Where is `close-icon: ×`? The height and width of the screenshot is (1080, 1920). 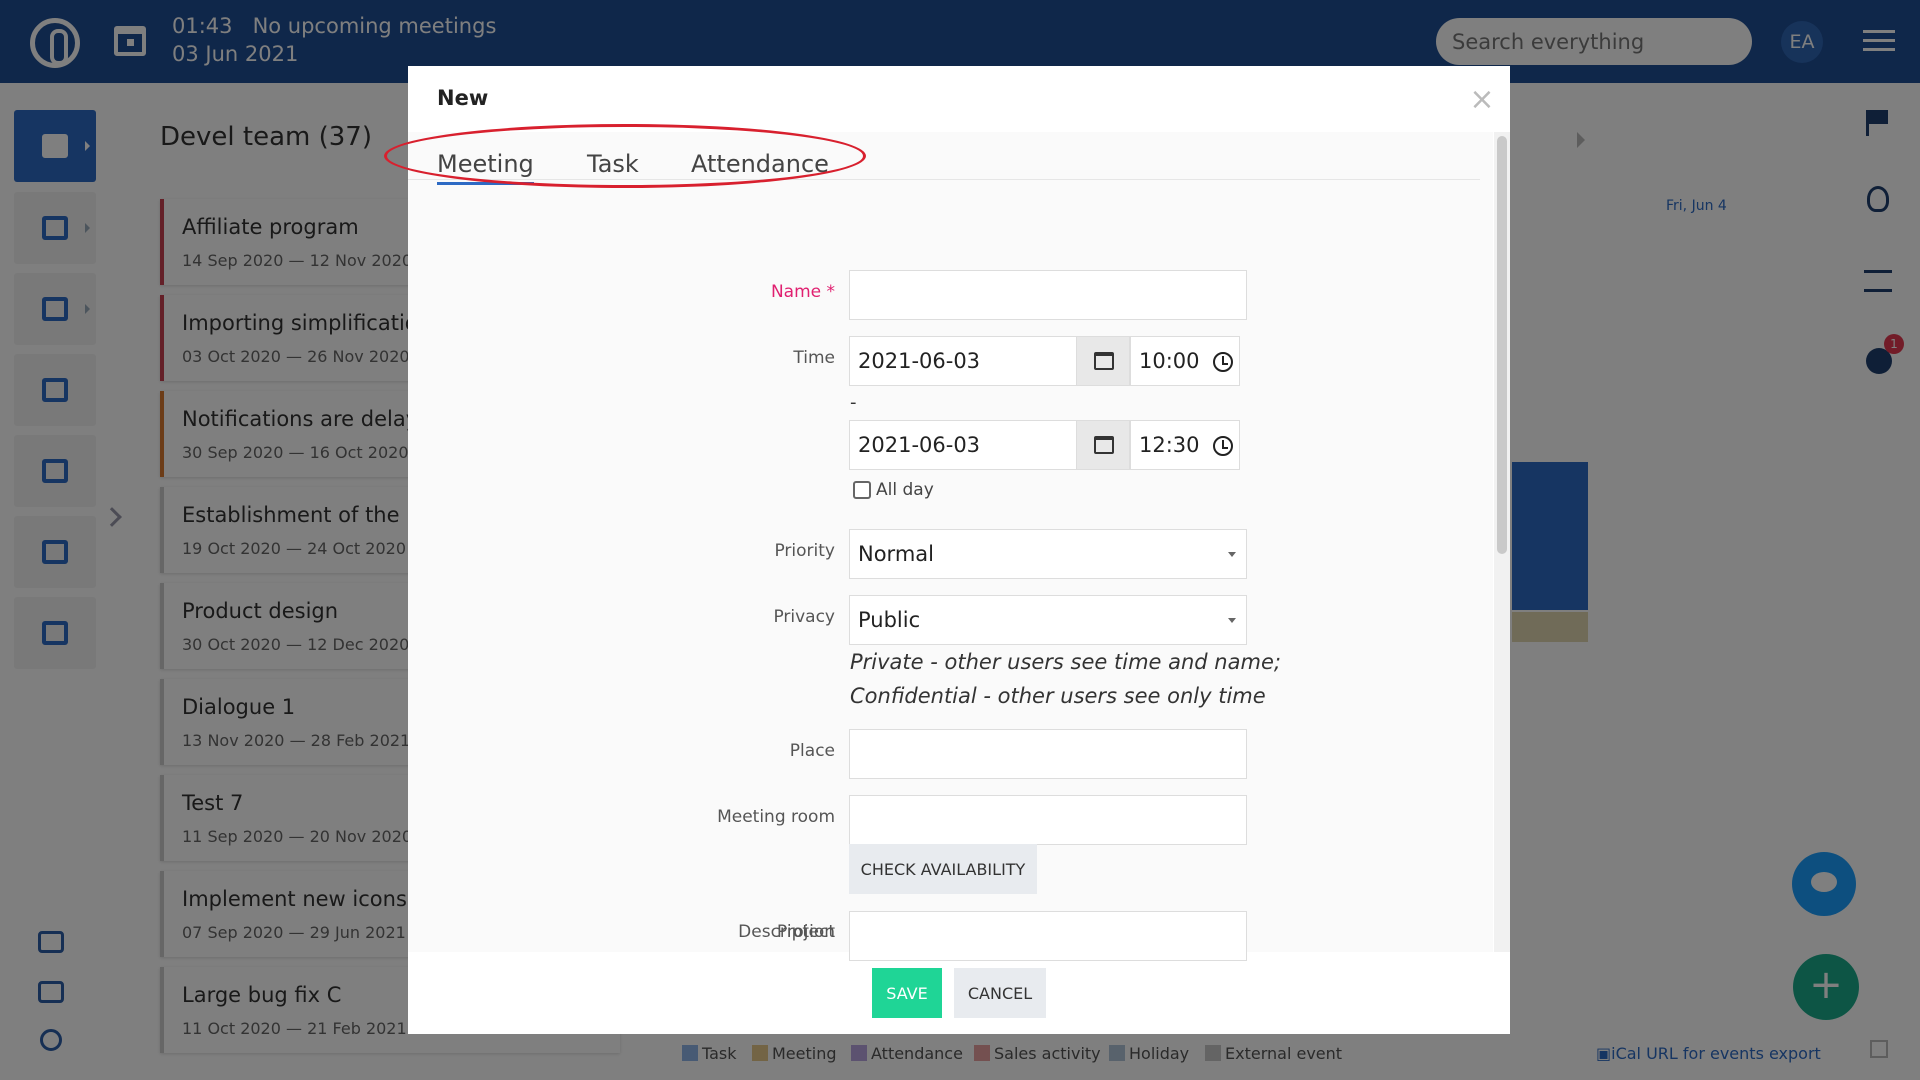
close-icon: × is located at coordinates (1482, 100).